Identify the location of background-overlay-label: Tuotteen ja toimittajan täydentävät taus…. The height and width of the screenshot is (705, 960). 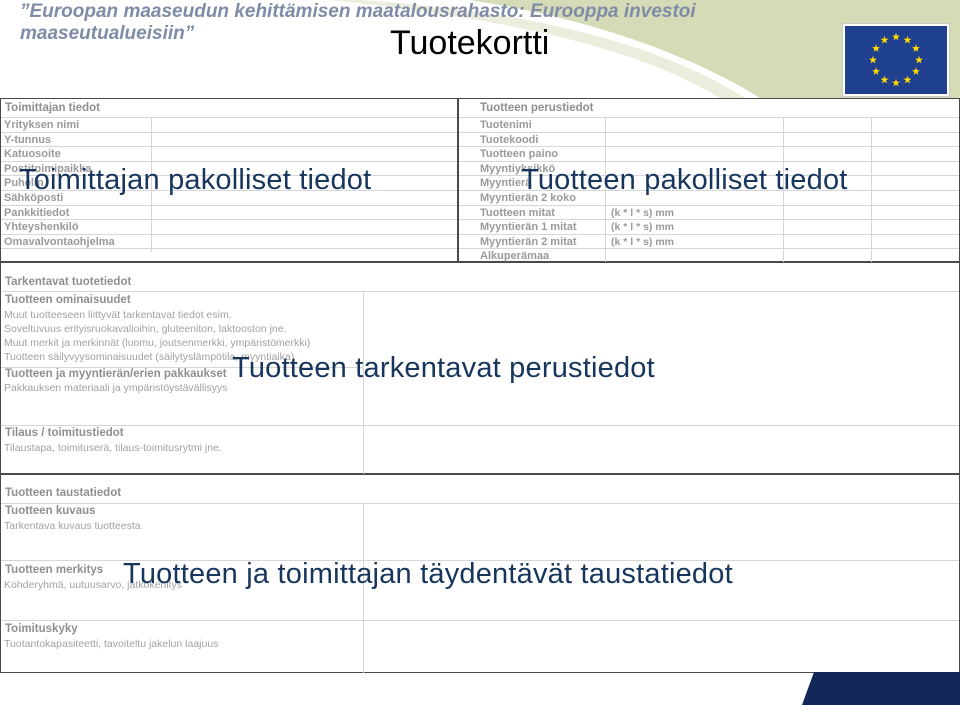
(428, 574).